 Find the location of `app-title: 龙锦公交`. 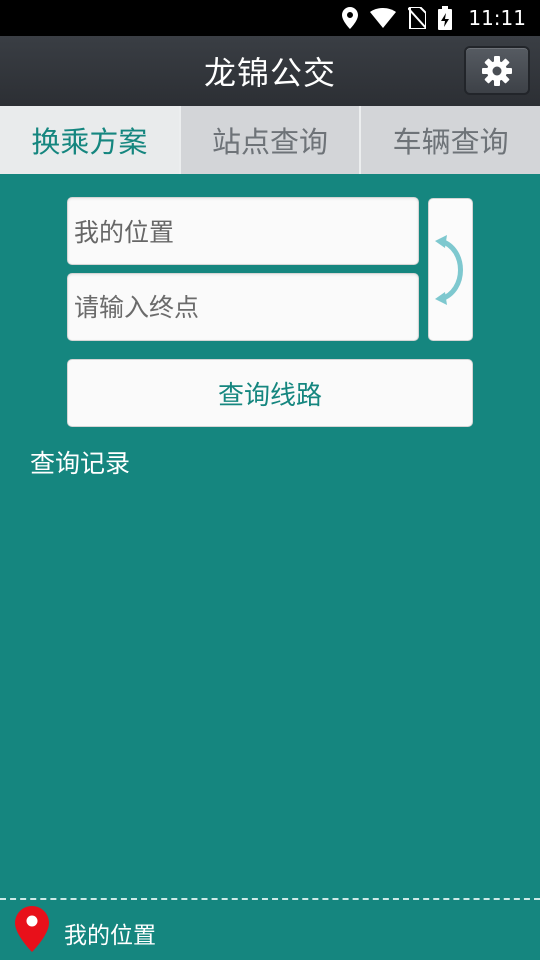

app-title: 龙锦公交 is located at coordinates (269, 73).